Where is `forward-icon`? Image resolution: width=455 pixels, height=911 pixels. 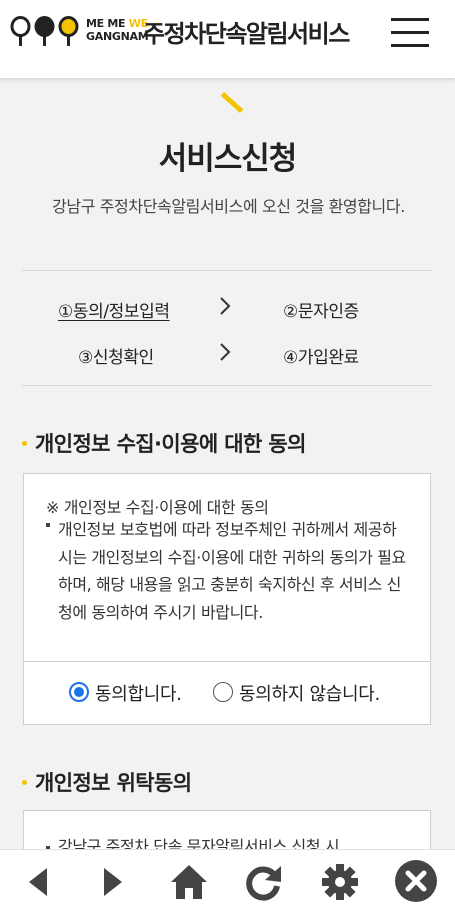
forward-icon is located at coordinates (112, 882).